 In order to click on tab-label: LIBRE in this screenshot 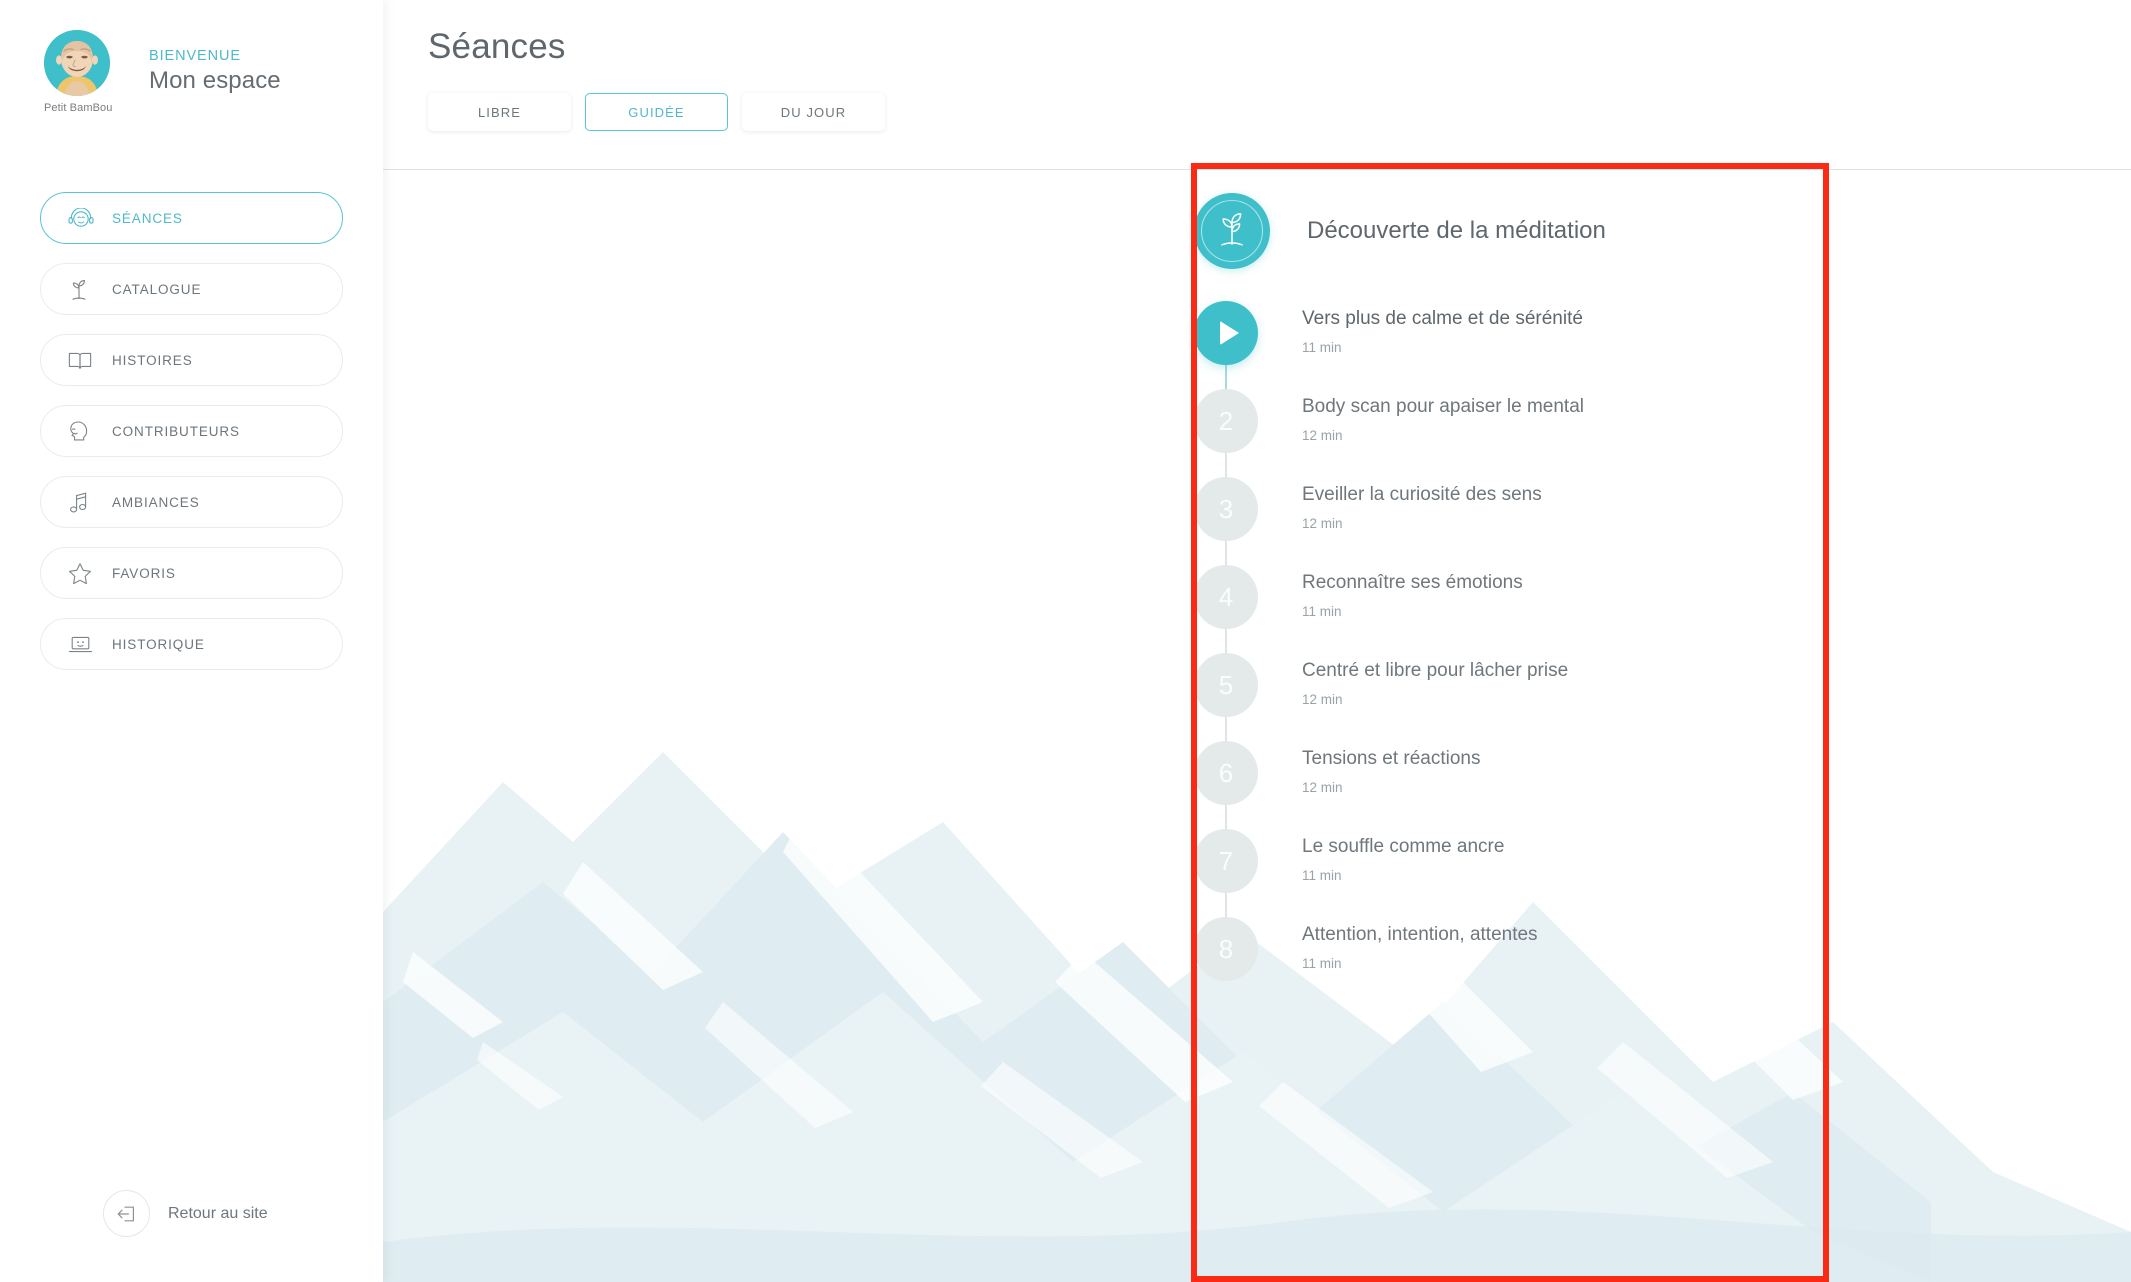, I will do `click(499, 112)`.